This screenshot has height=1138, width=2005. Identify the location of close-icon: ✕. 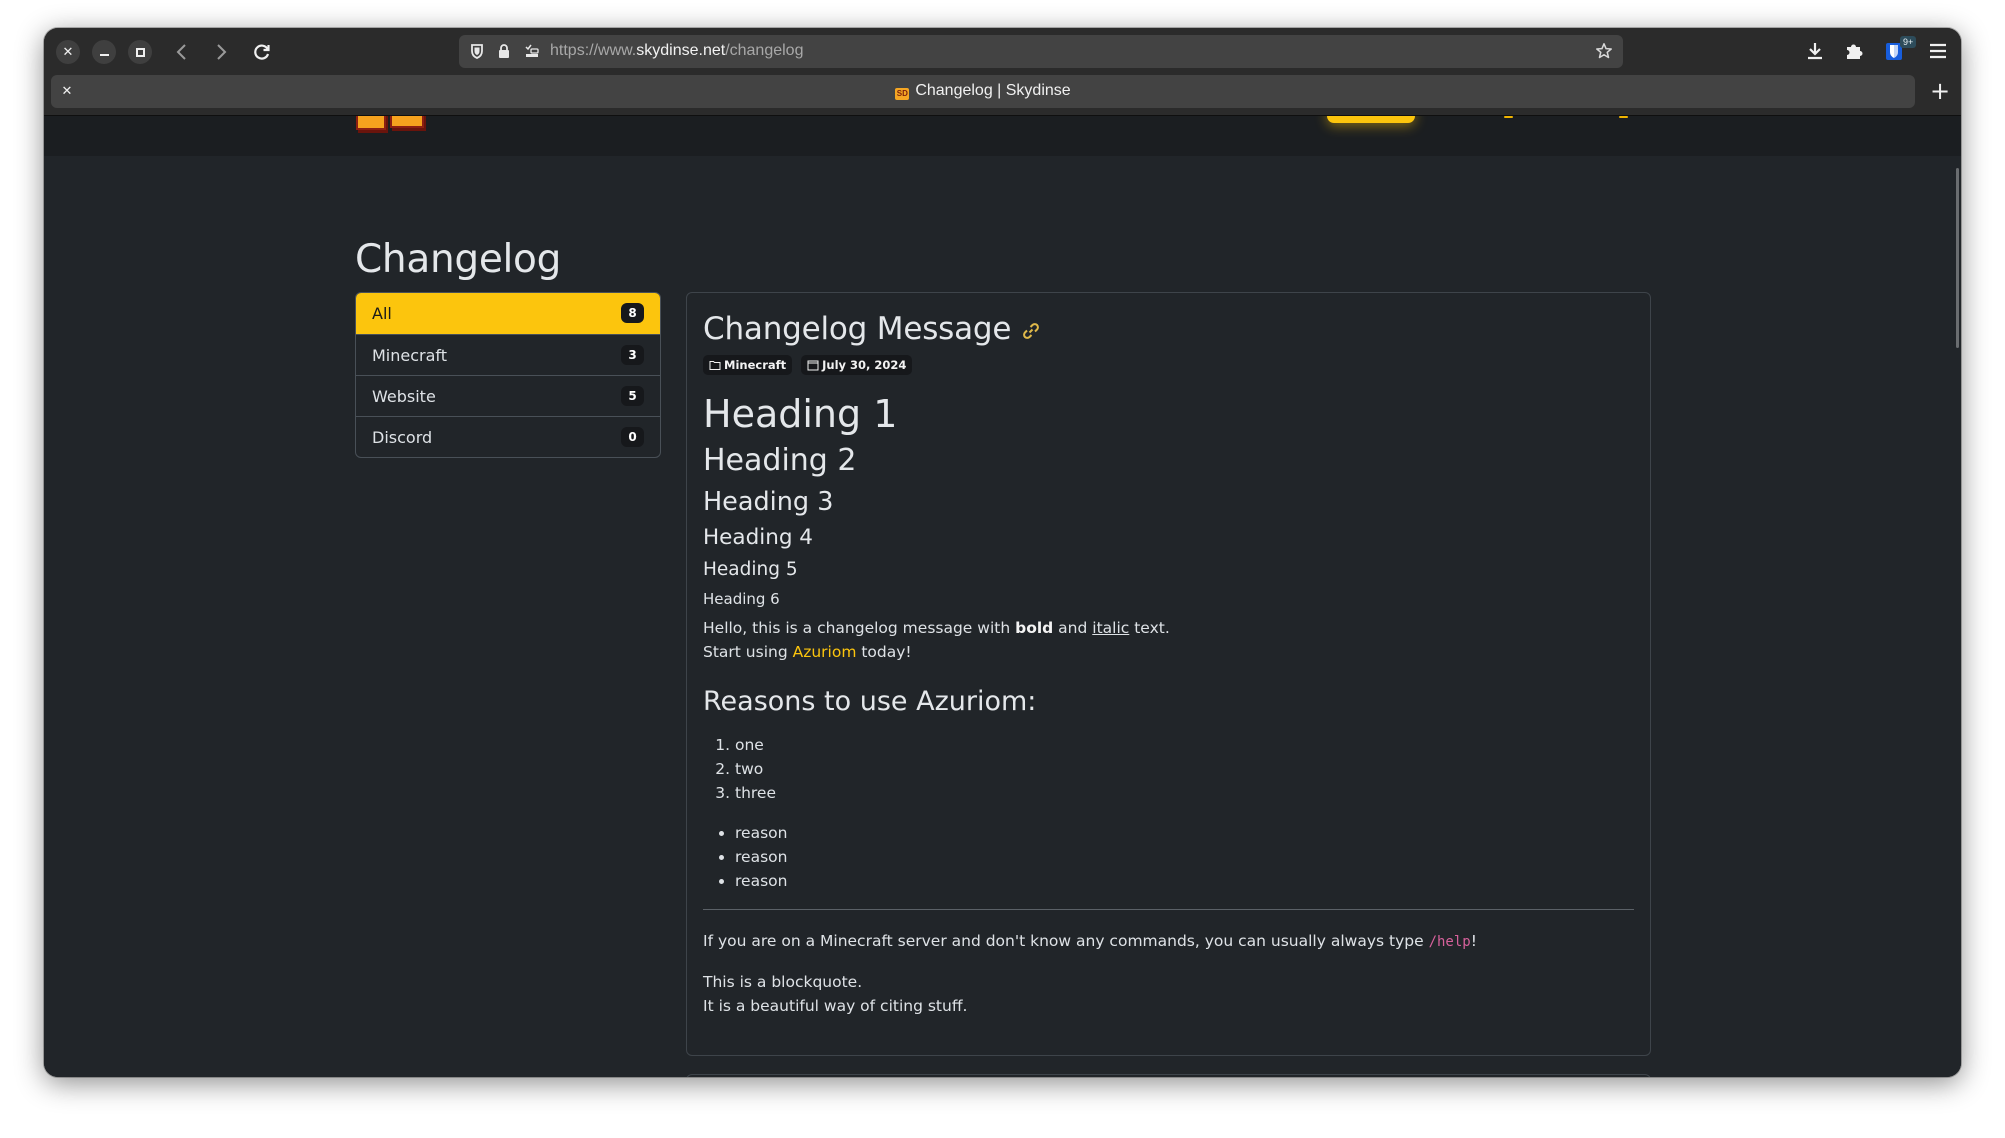
(68, 52).